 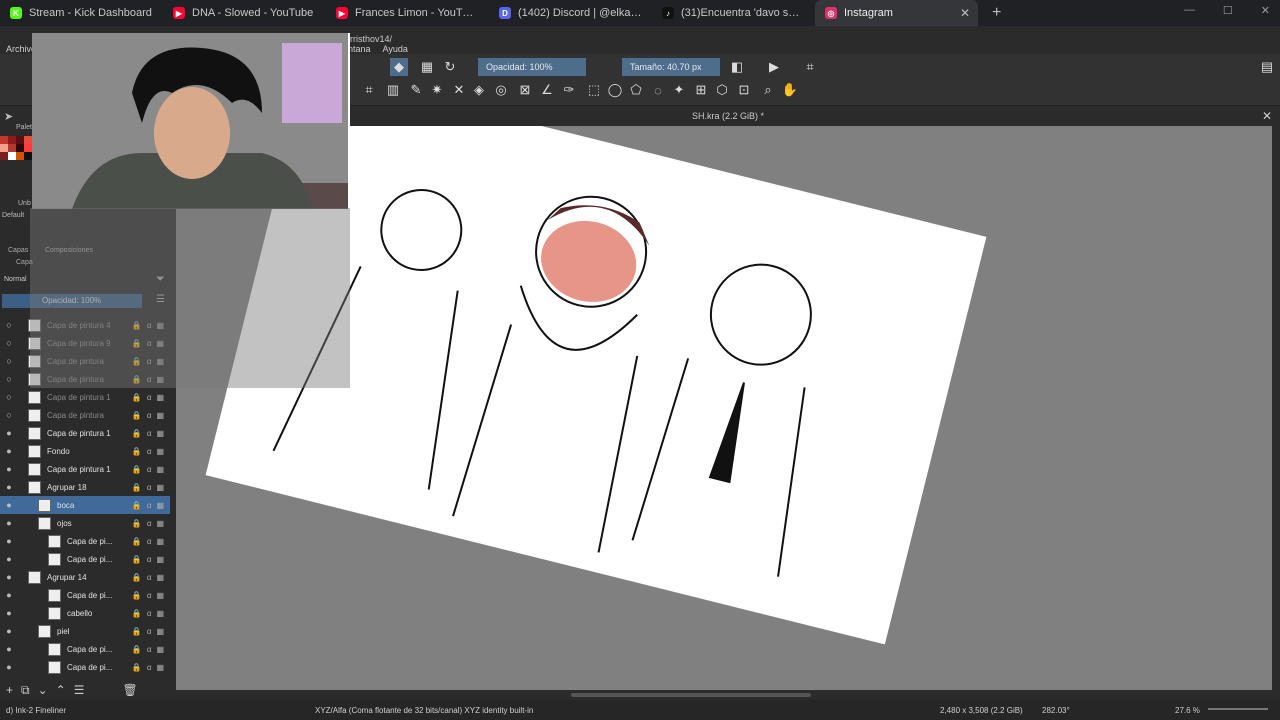 I want to click on zoom-slider, so click(x=1238, y=709).